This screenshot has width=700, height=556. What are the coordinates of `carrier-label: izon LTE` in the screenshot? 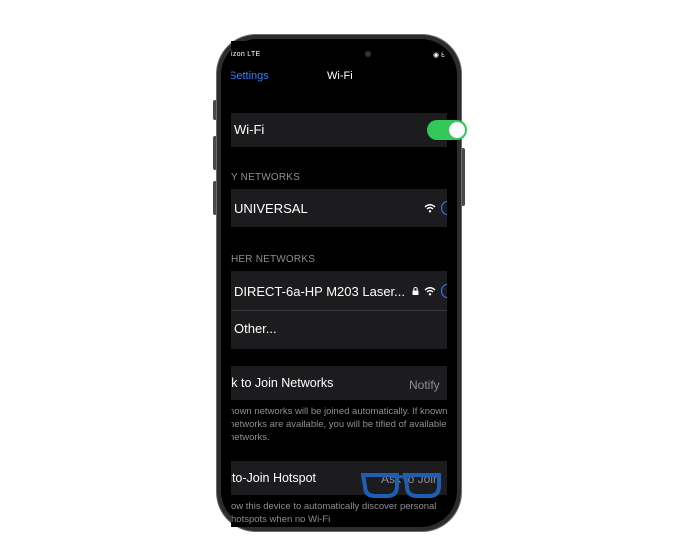 It's located at (246, 54).